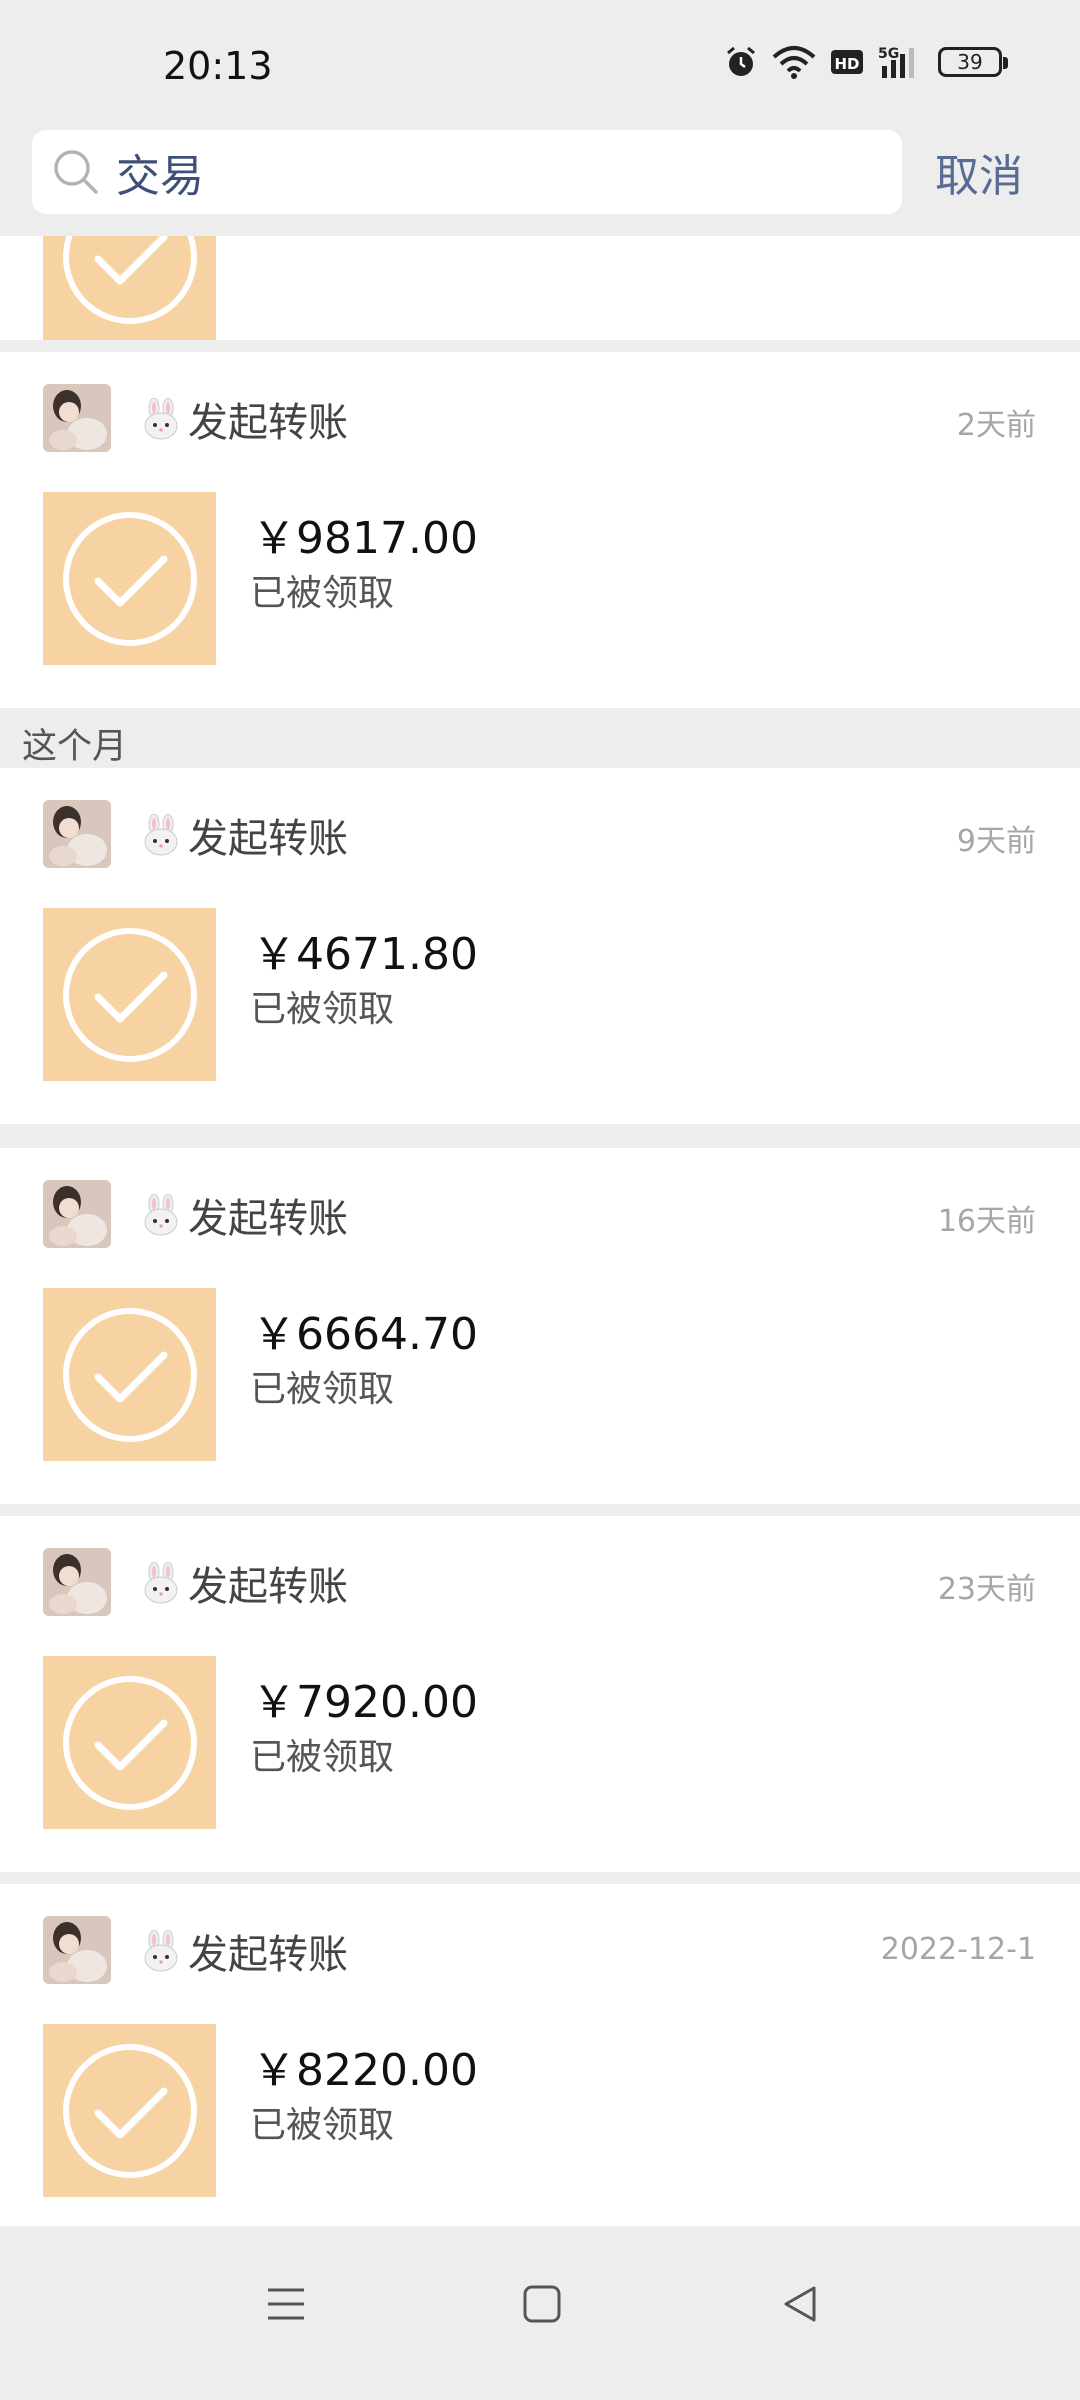 Image resolution: width=1080 pixels, height=2400 pixels. I want to click on timestamp: 16天前, so click(986, 1221).